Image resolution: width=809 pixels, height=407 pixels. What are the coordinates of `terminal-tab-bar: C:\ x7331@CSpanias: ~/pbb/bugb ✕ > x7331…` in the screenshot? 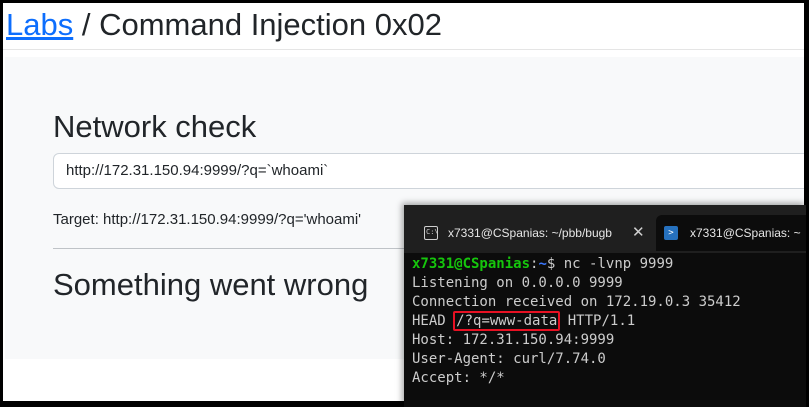 It's located at (605, 229).